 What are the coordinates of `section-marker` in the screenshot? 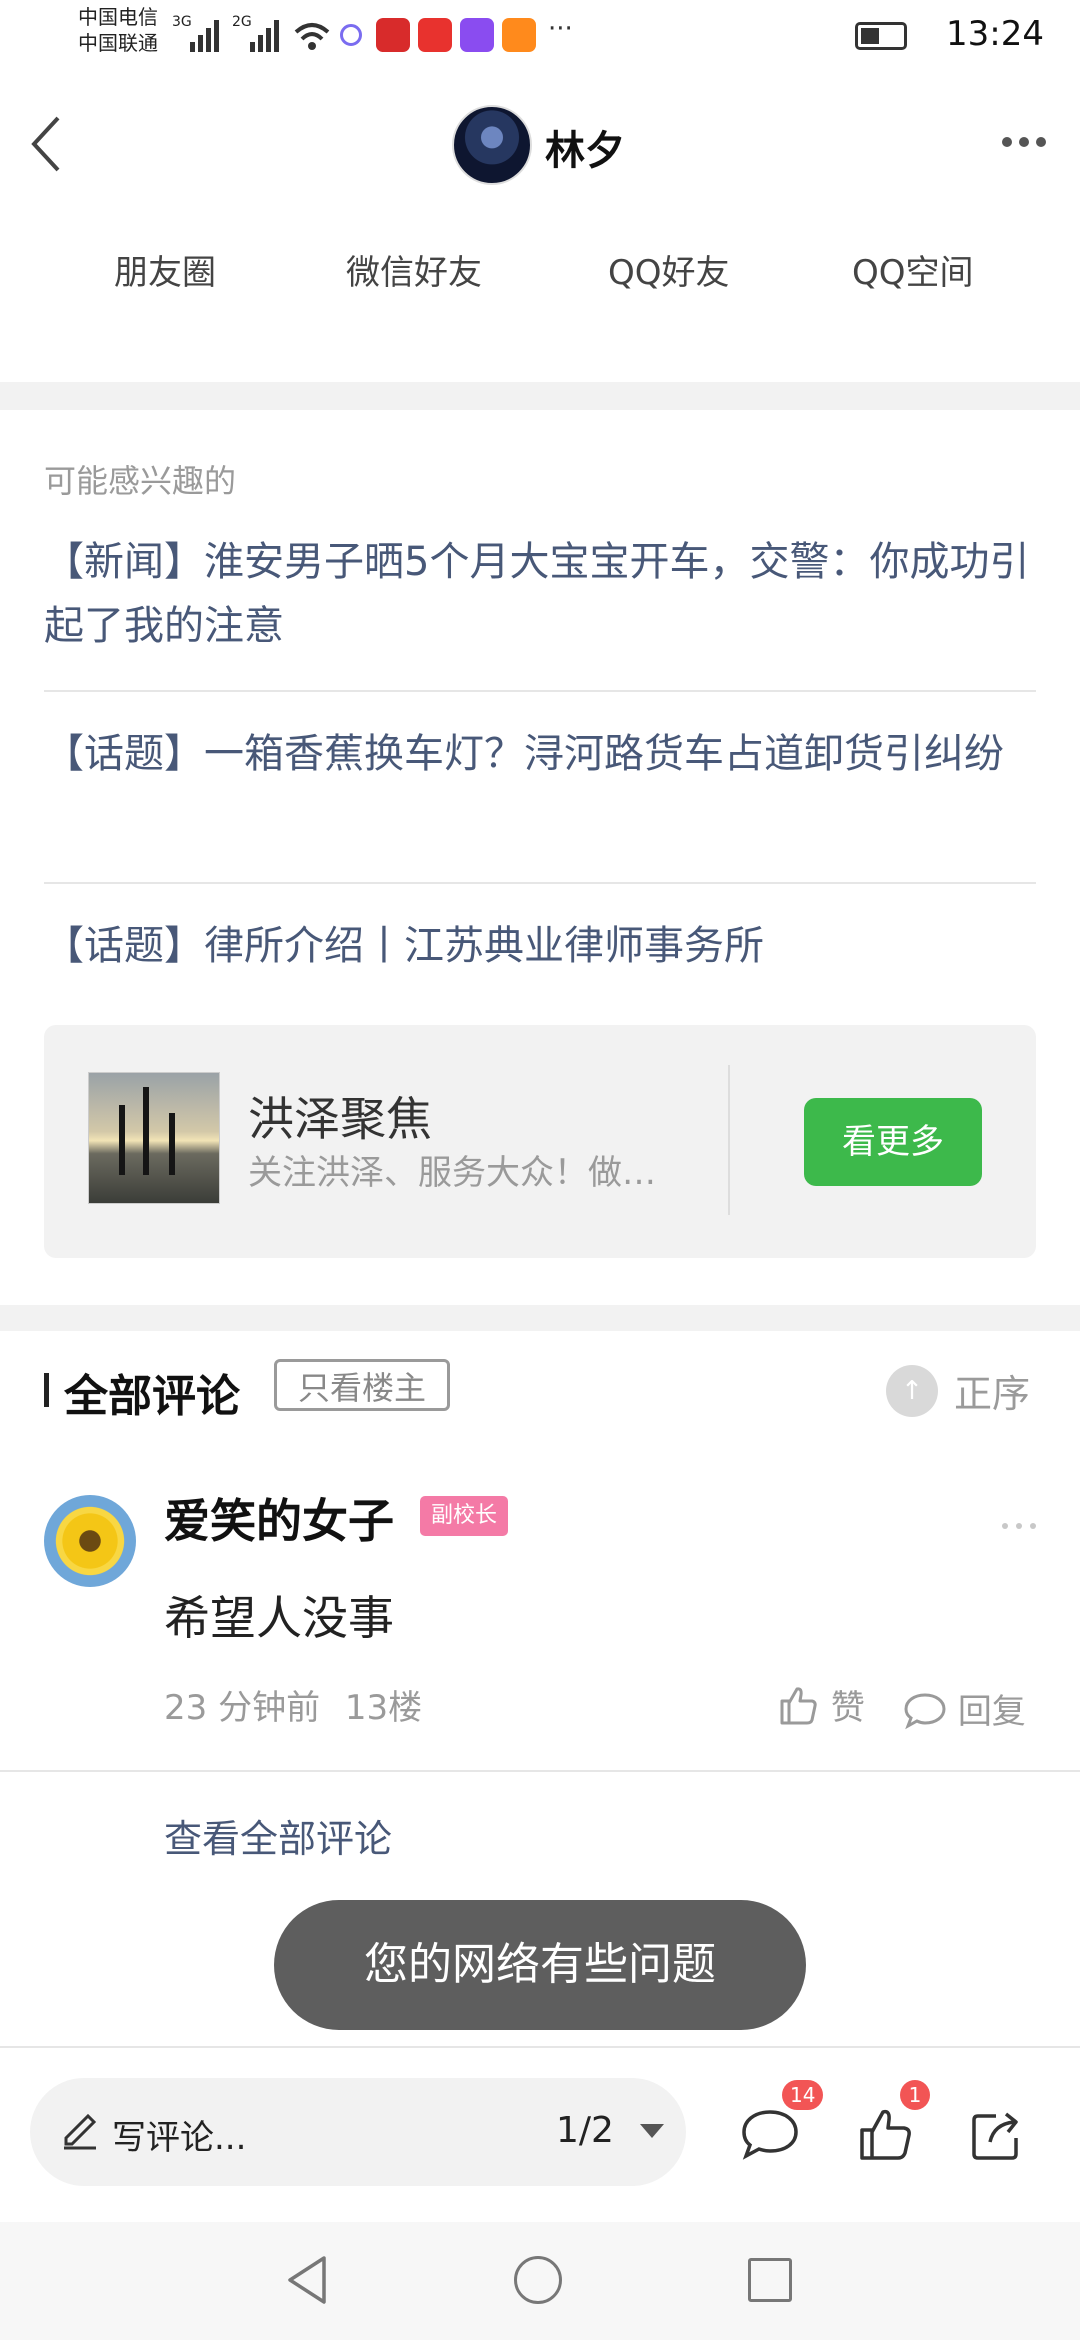 It's located at (46, 1390).